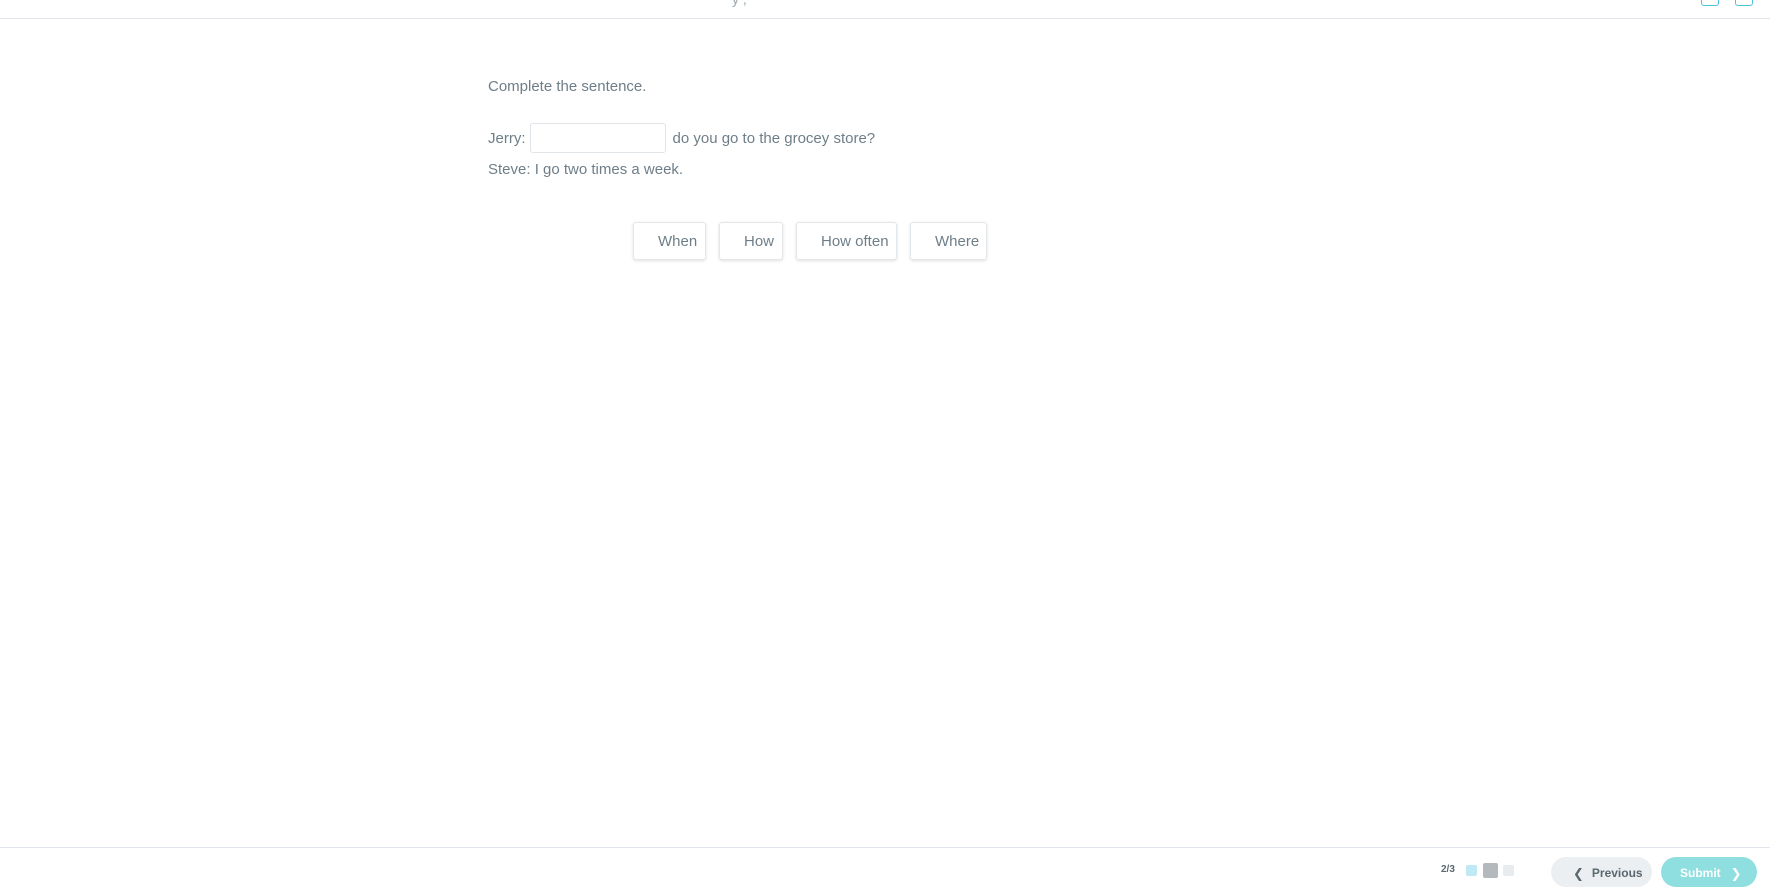 Image resolution: width=1770 pixels, height=887 pixels. Describe the element at coordinates (1744, 3) in the screenshot. I see `settings-icon` at that location.